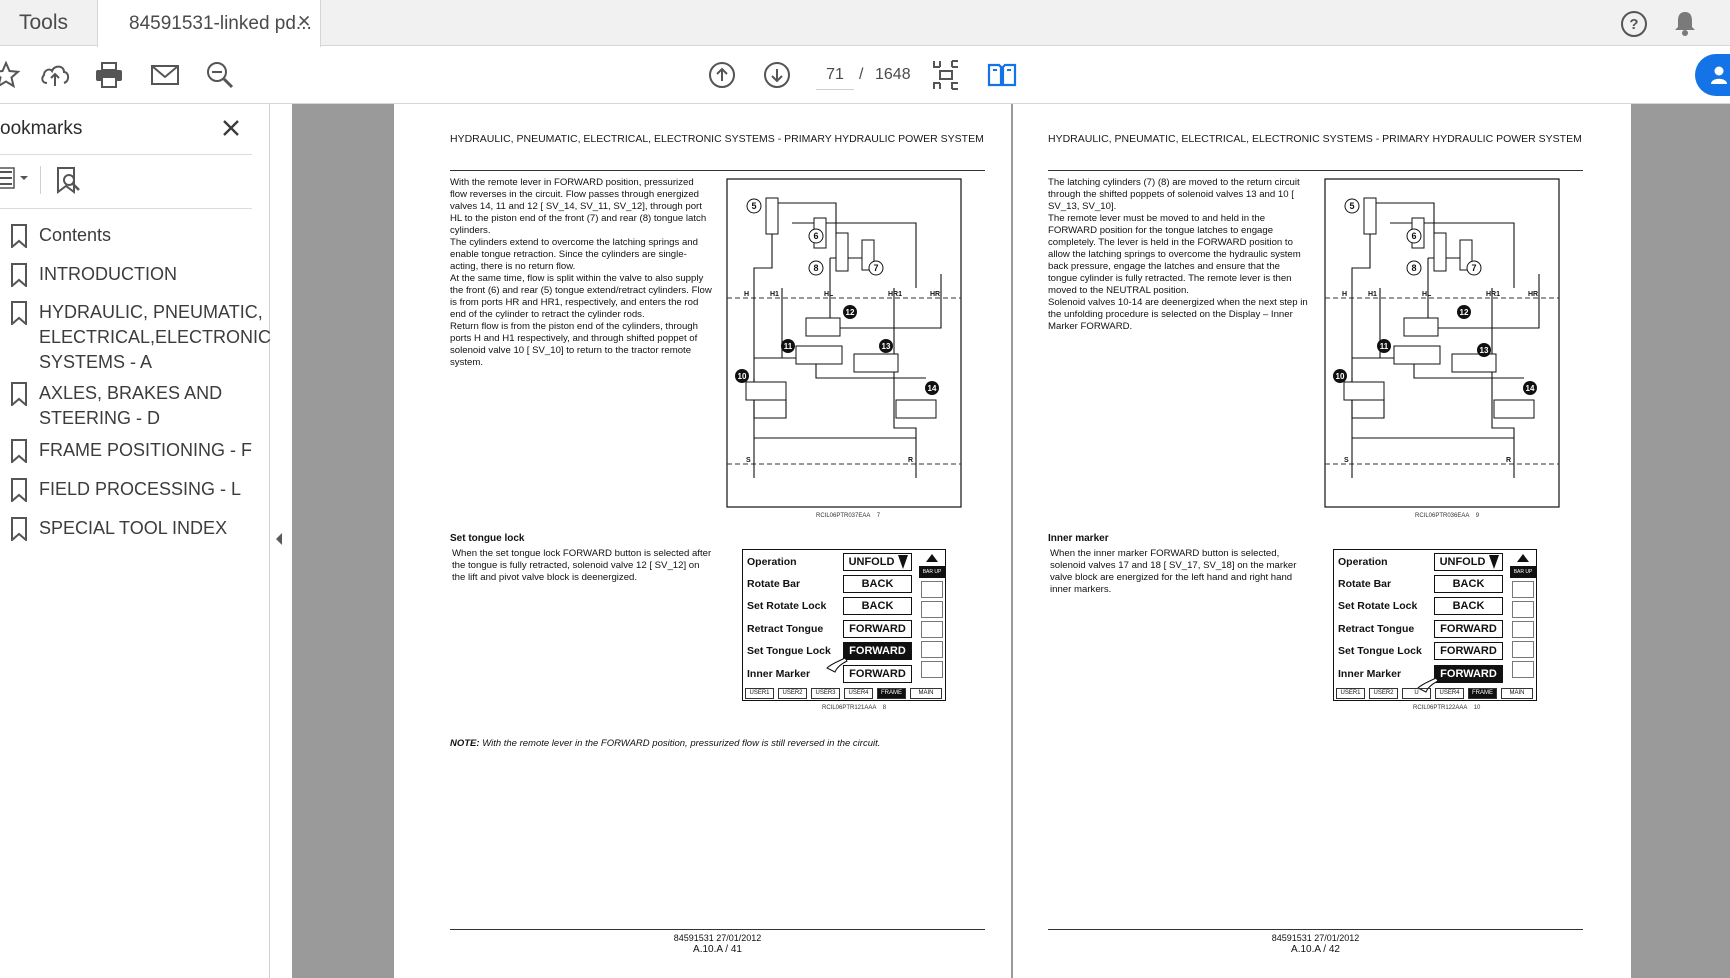 This screenshot has width=1730, height=978. Describe the element at coordinates (1712, 75) in the screenshot. I see `share-button` at that location.